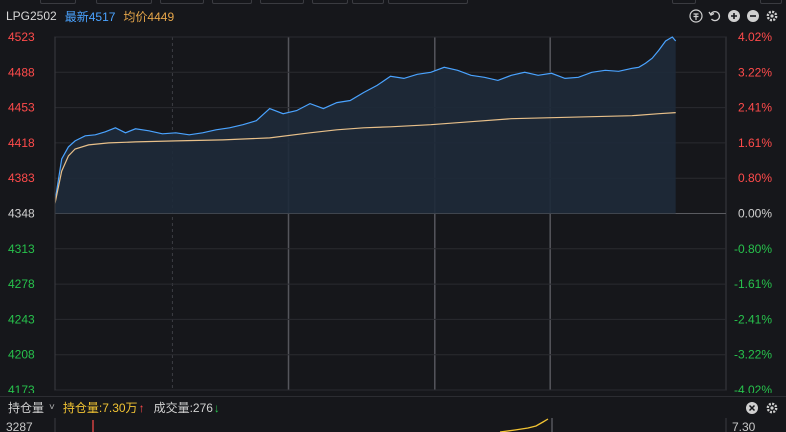  Describe the element at coordinates (31, 16) in the screenshot. I see `symbol-label: LPG2502` at that location.